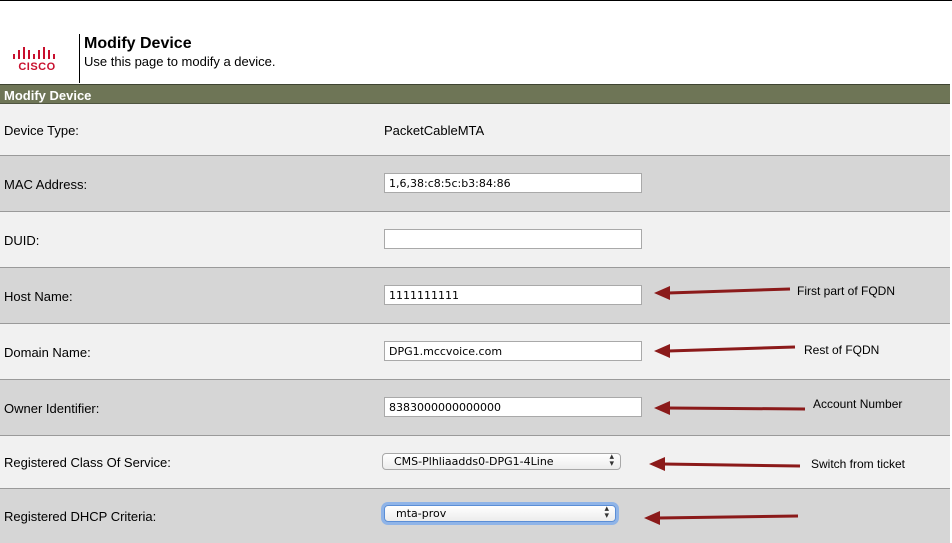 Image resolution: width=952 pixels, height=543 pixels. I want to click on section-header: Modify Device, so click(475, 94).